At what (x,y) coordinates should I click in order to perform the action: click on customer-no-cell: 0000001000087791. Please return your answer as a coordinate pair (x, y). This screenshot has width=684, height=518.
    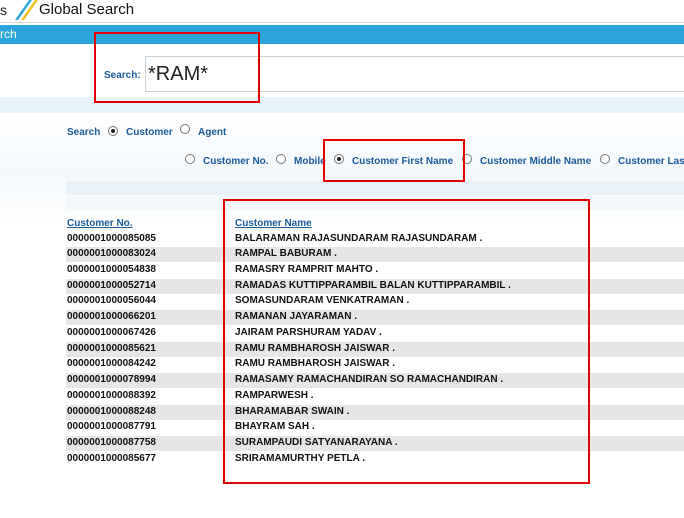
    Looking at the image, I should click on (111, 426).